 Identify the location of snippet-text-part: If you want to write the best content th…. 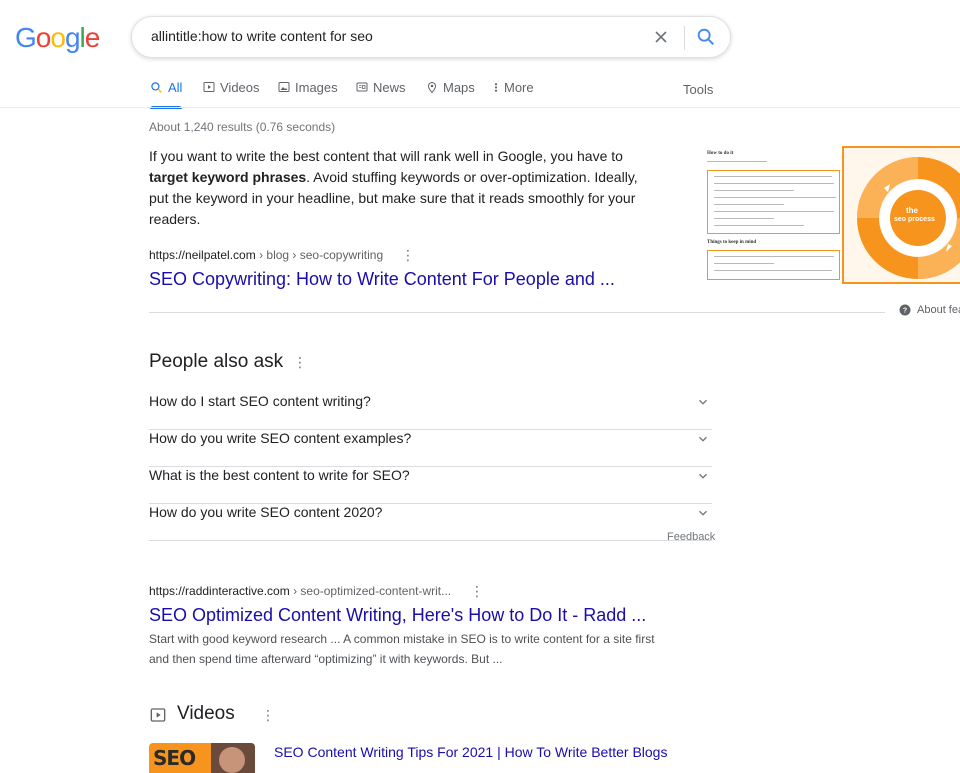
(386, 156).